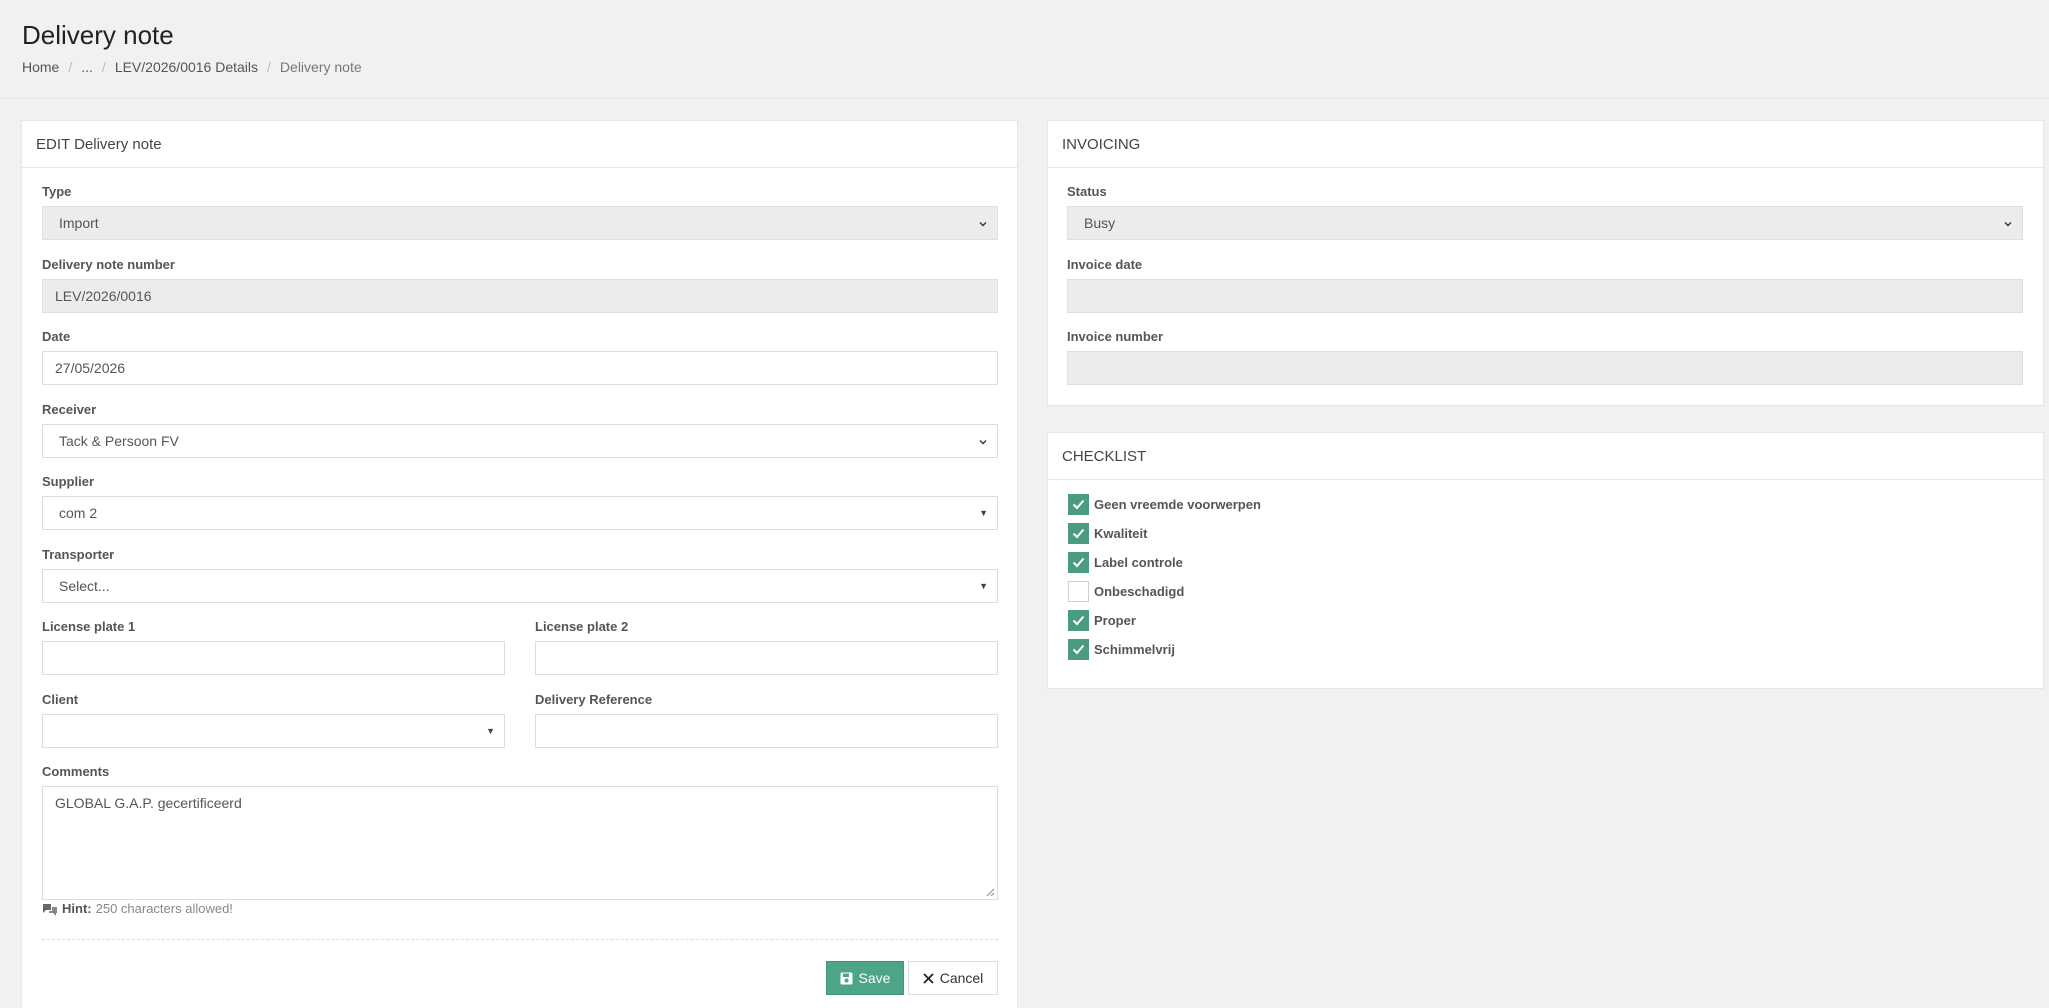  Describe the element at coordinates (50, 909) in the screenshot. I see `comments-icon` at that location.